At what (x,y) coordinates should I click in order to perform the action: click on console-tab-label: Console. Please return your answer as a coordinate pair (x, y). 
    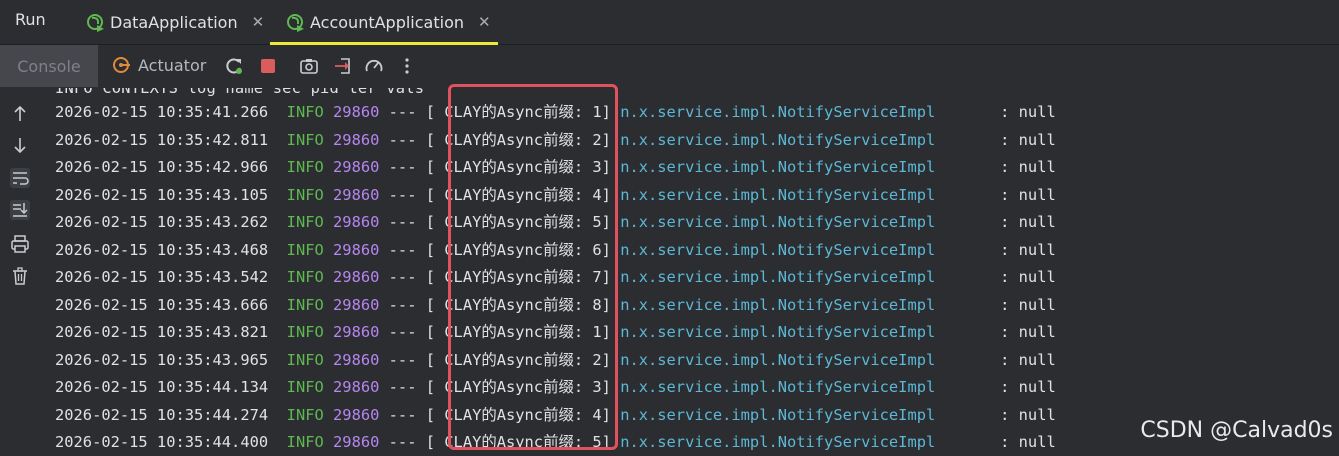
    Looking at the image, I should click on (49, 66).